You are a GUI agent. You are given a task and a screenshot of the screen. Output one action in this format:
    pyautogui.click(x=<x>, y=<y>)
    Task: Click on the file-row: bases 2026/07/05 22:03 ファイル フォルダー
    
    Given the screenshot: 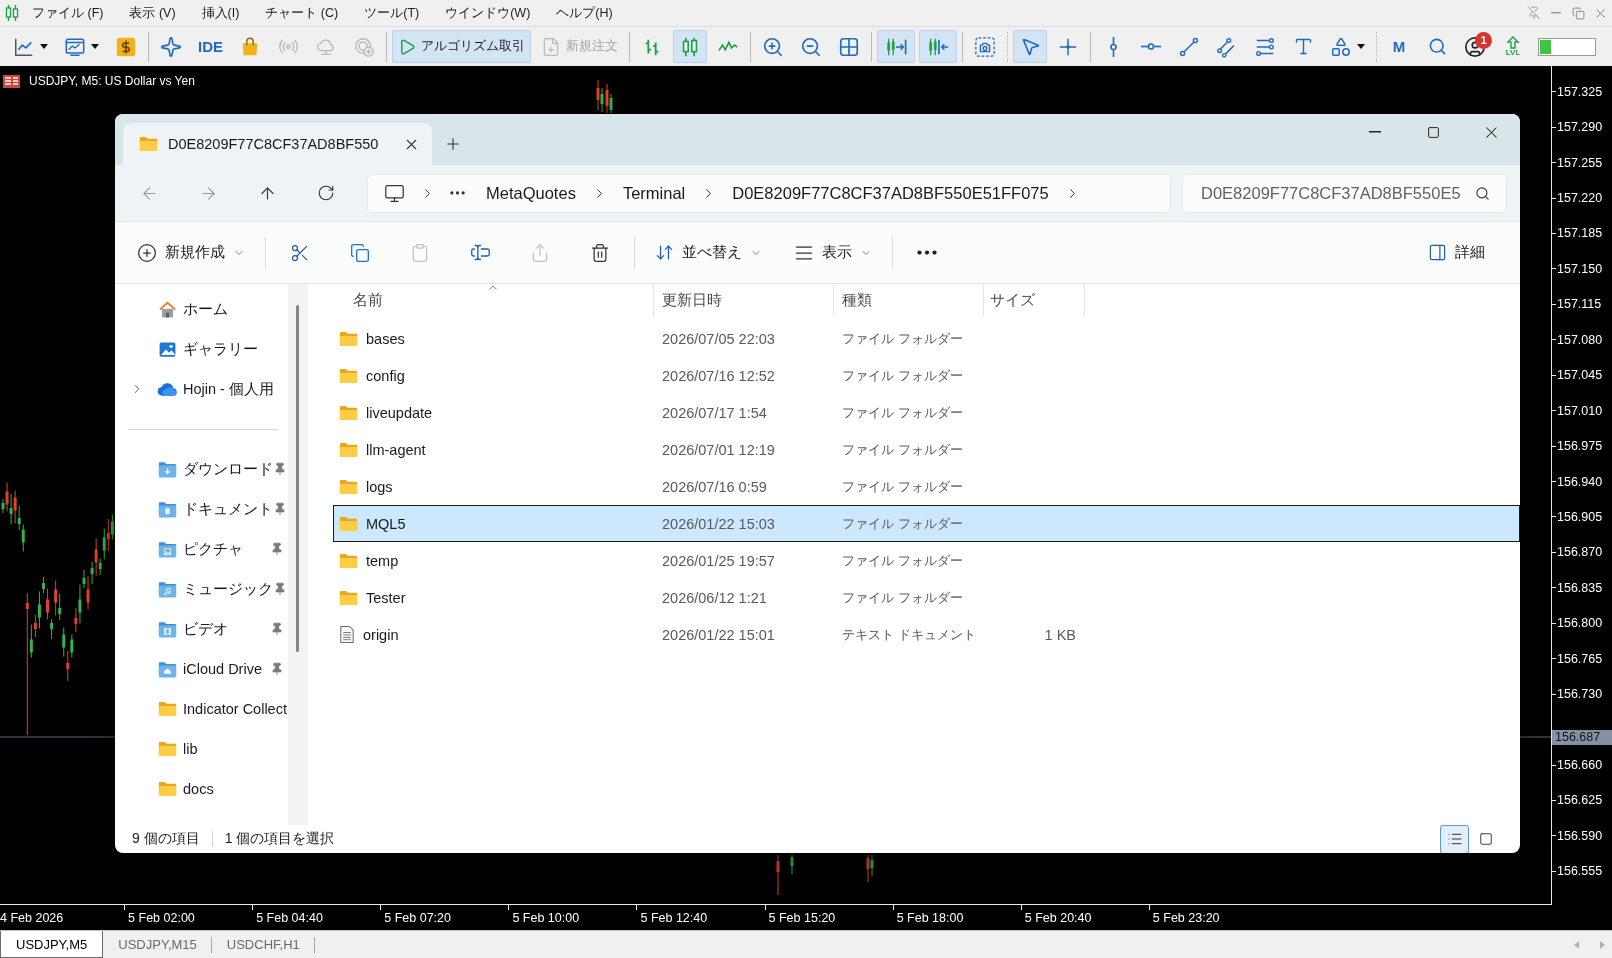 What is the action you would take?
    pyautogui.click(x=926, y=338)
    